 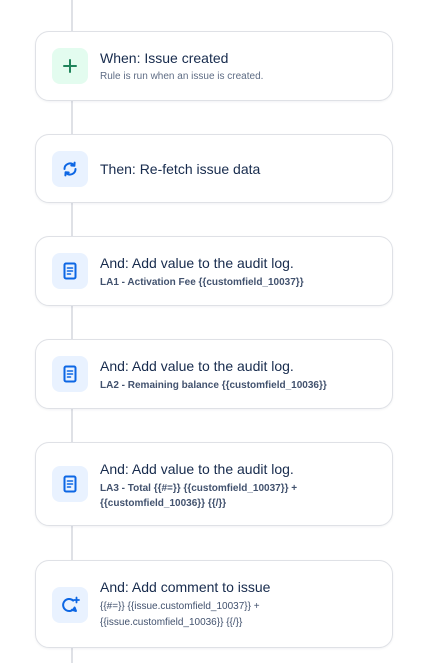 I want to click on step-description: Rule is run when an issue is created., so click(x=182, y=76).